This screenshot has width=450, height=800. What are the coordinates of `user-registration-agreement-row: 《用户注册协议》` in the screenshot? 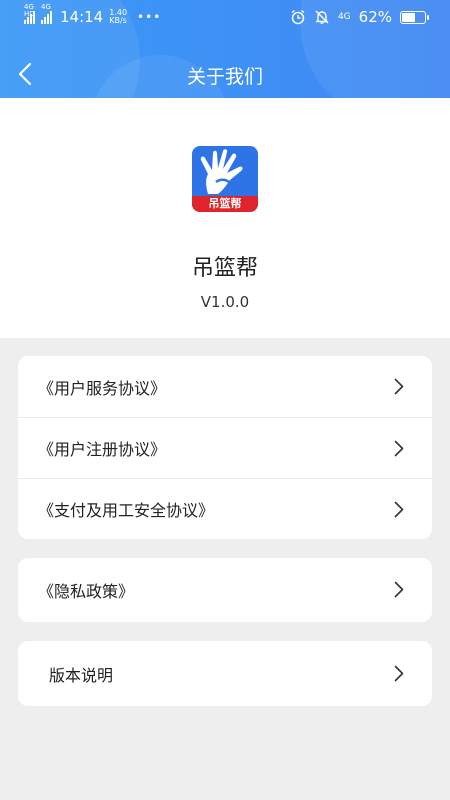 It's located at (225, 447).